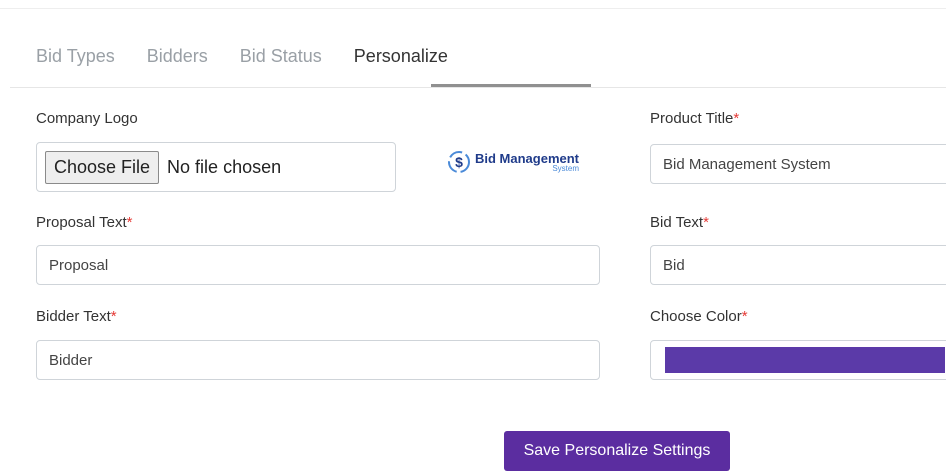 The height and width of the screenshot is (472, 946). I want to click on tab-personalize: Personalize, so click(401, 58).